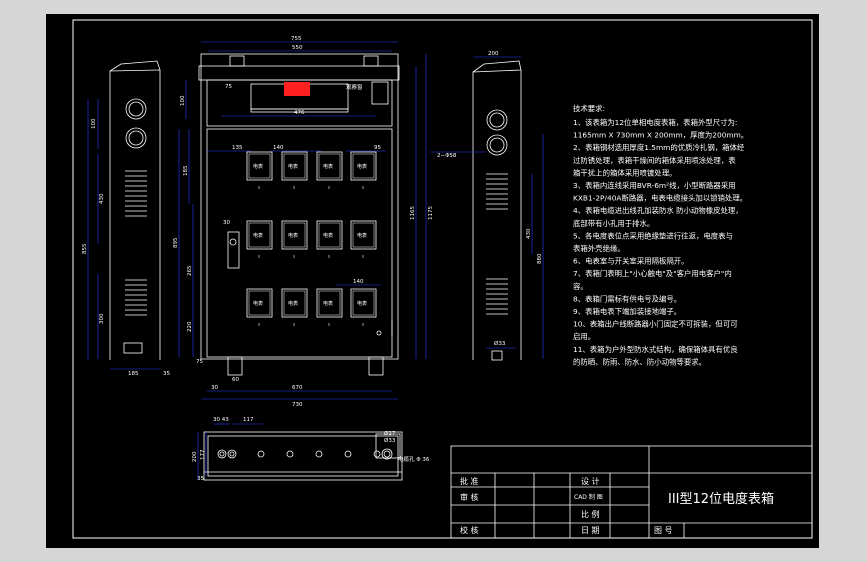 The width and height of the screenshot is (867, 562). I want to click on front-view, so click(299, 214).